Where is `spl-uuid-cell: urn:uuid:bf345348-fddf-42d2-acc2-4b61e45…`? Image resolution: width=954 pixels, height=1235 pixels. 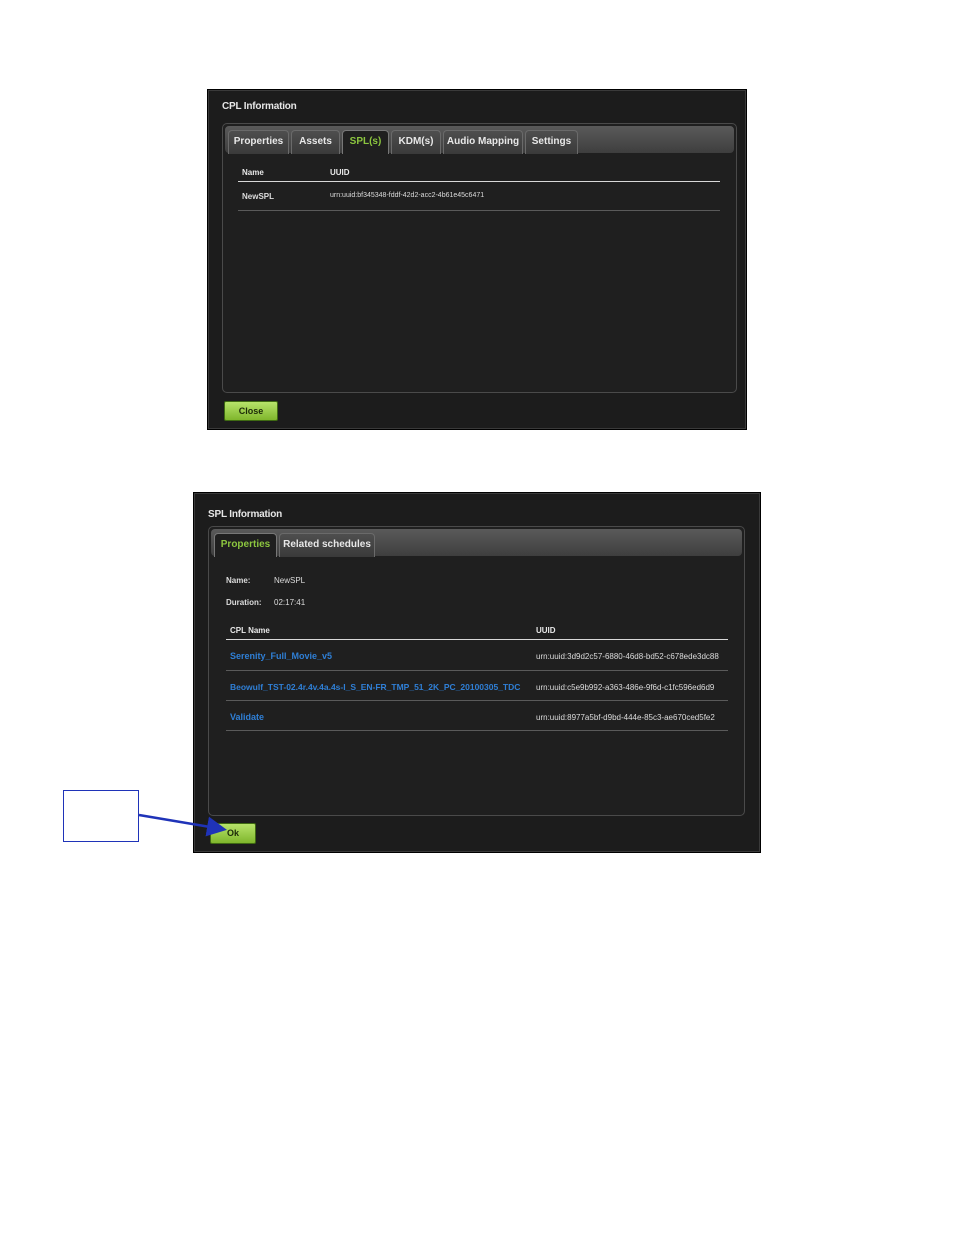
spl-uuid-cell: urn:uuid:bf345348-fddf-42d2-acc2-4b61e45… is located at coordinates (407, 195).